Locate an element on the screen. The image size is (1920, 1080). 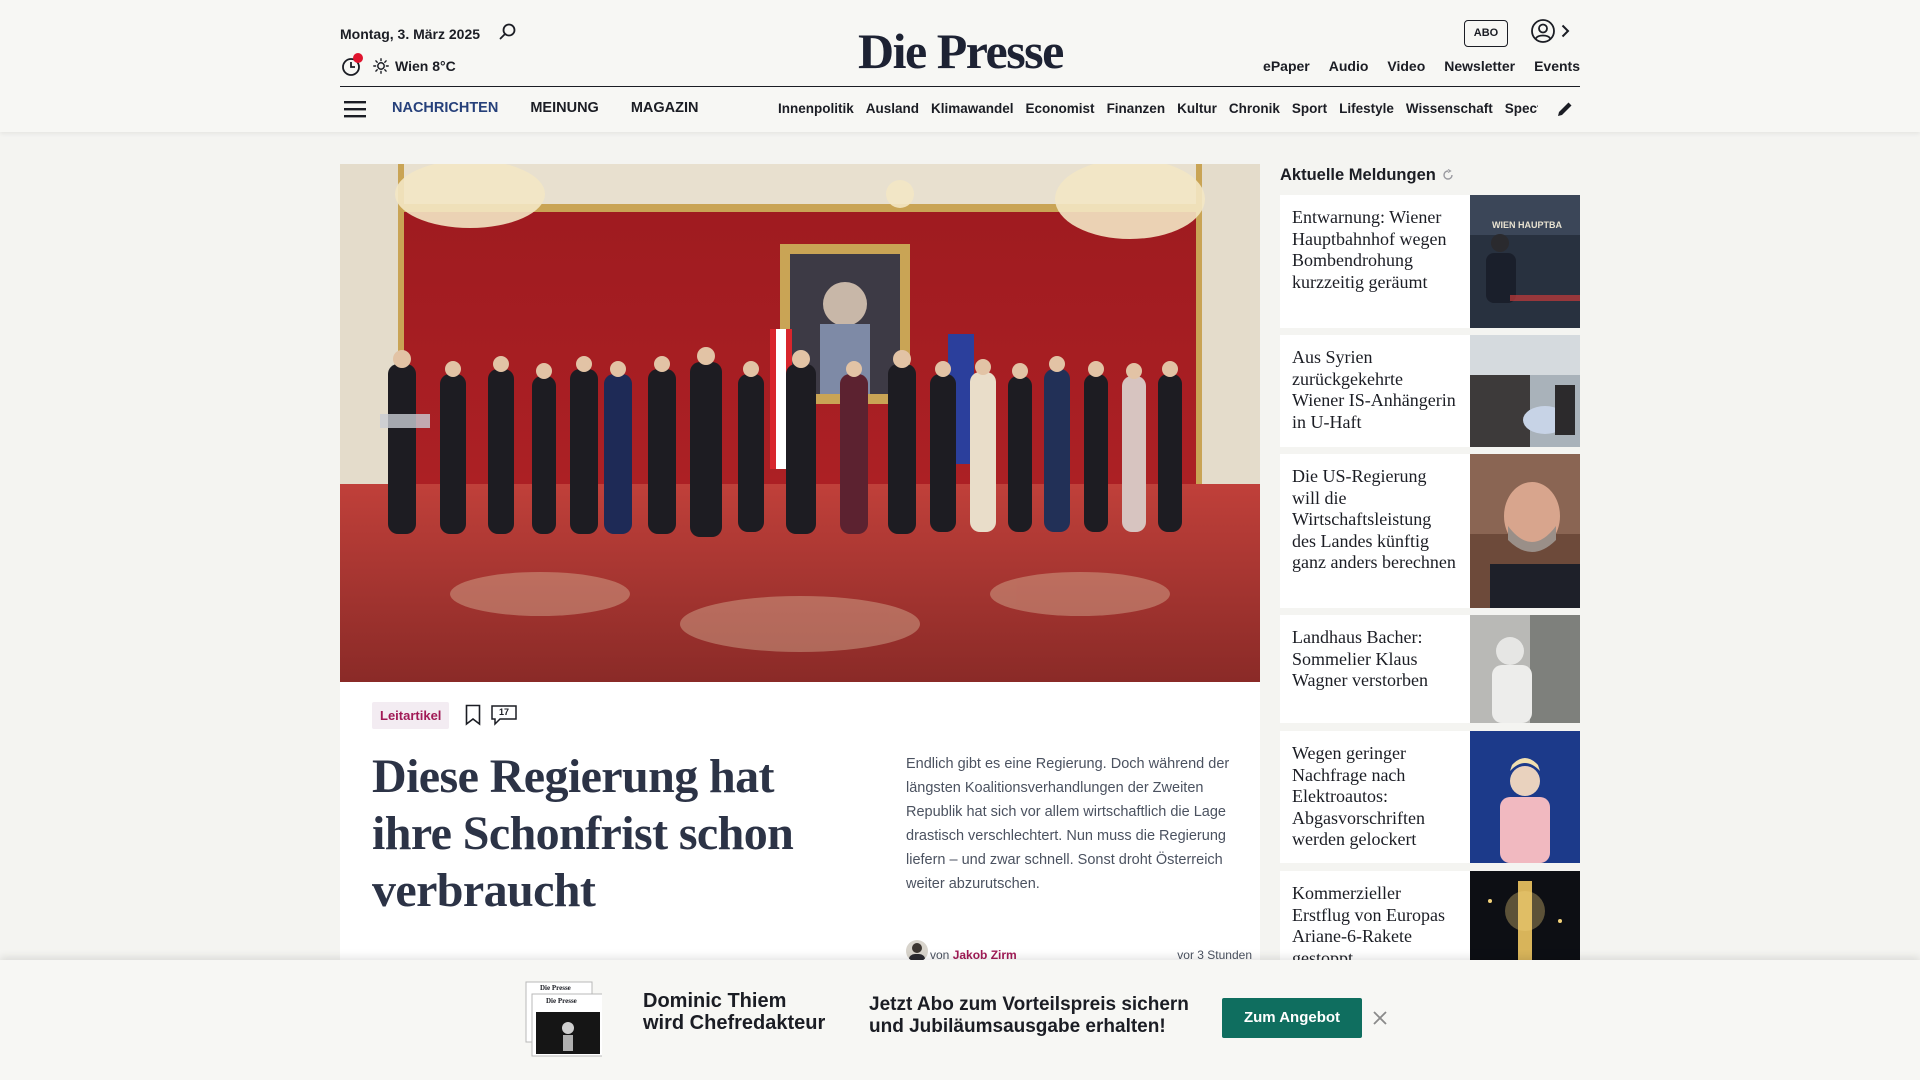
notification-dot is located at coordinates (358, 58).